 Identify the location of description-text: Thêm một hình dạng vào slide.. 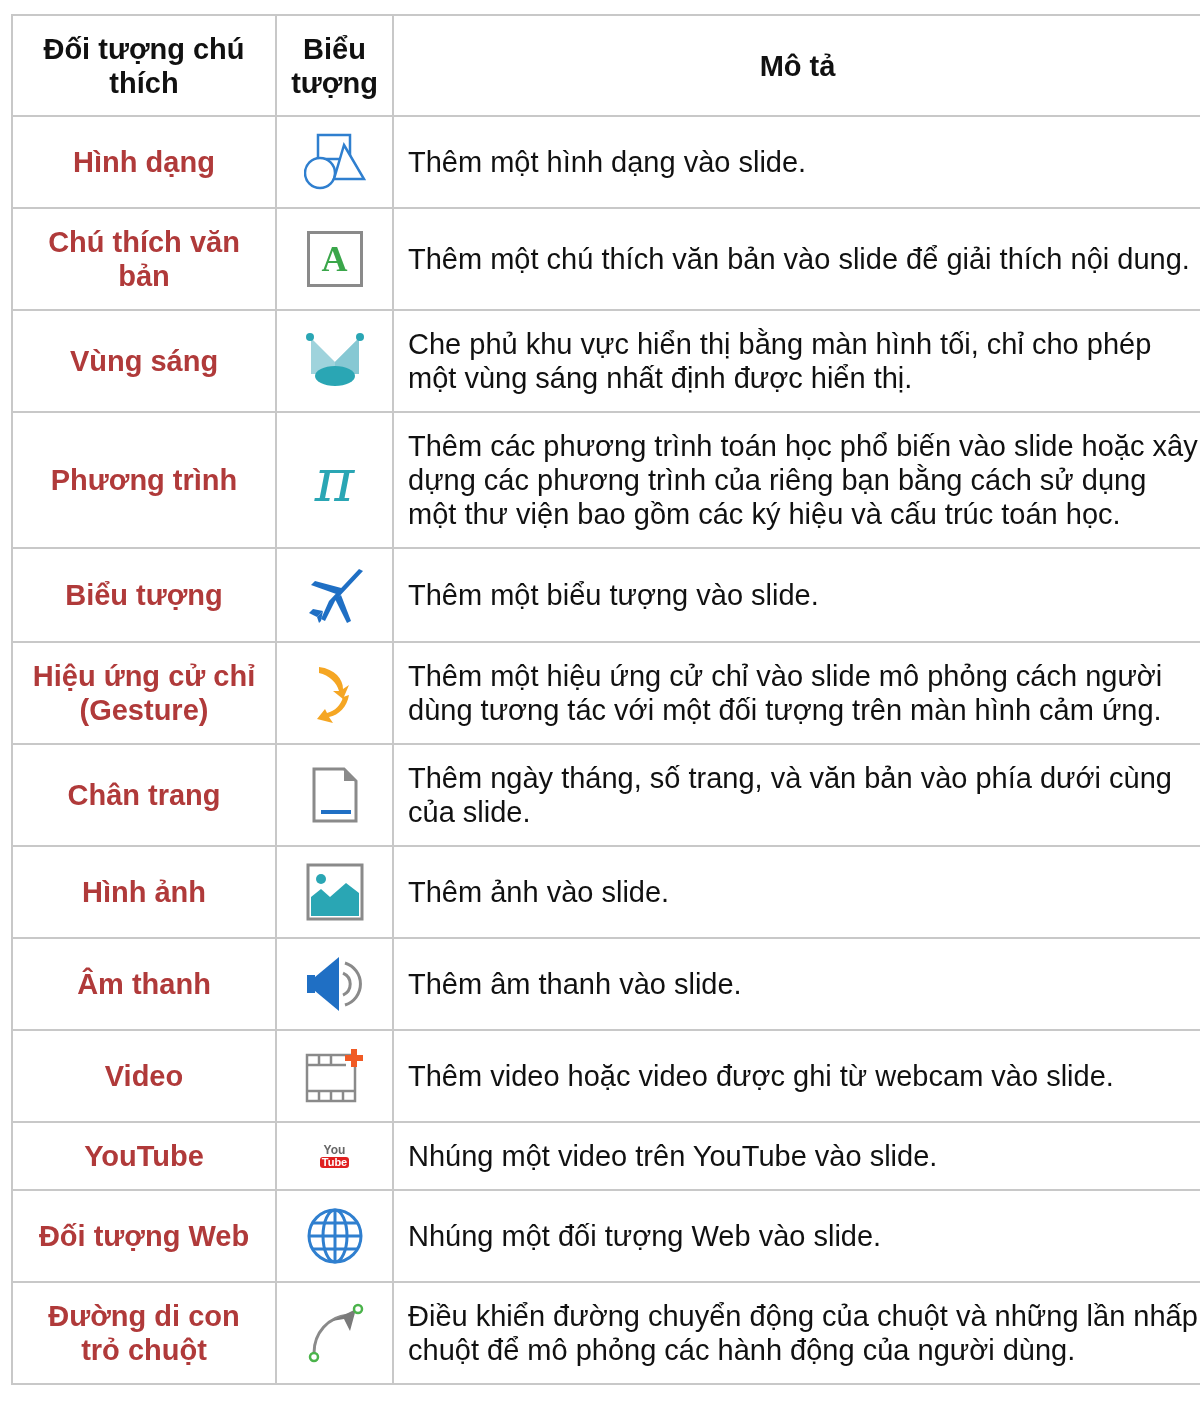
(607, 162).